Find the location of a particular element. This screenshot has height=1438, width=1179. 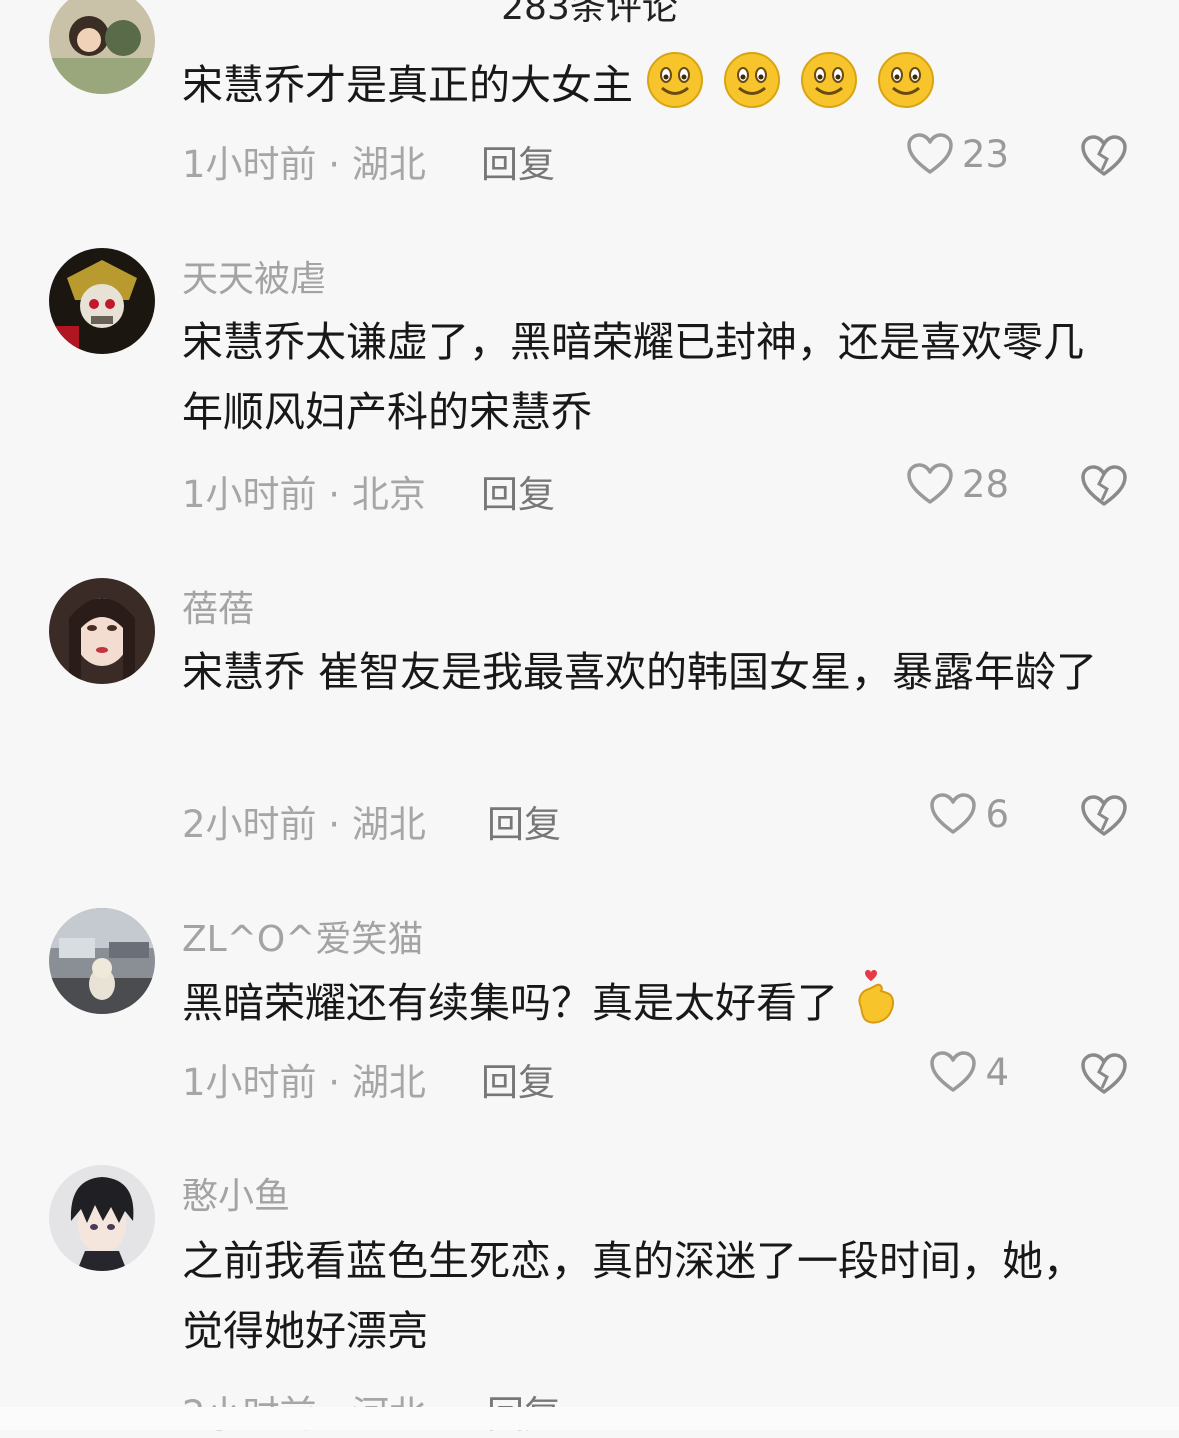

like-button: 4 is located at coordinates (969, 1072).